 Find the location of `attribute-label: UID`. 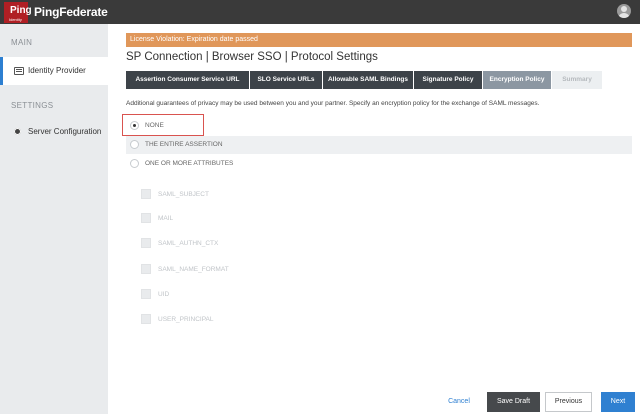

attribute-label: UID is located at coordinates (164, 294).